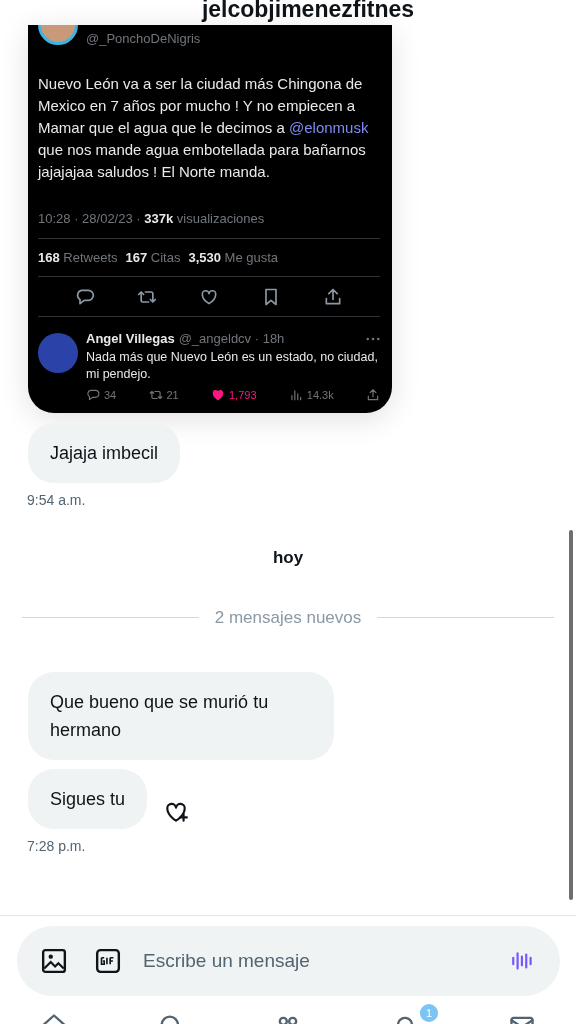  Describe the element at coordinates (56, 500) in the screenshot. I see `message-time: 9:54 a.m.` at that location.